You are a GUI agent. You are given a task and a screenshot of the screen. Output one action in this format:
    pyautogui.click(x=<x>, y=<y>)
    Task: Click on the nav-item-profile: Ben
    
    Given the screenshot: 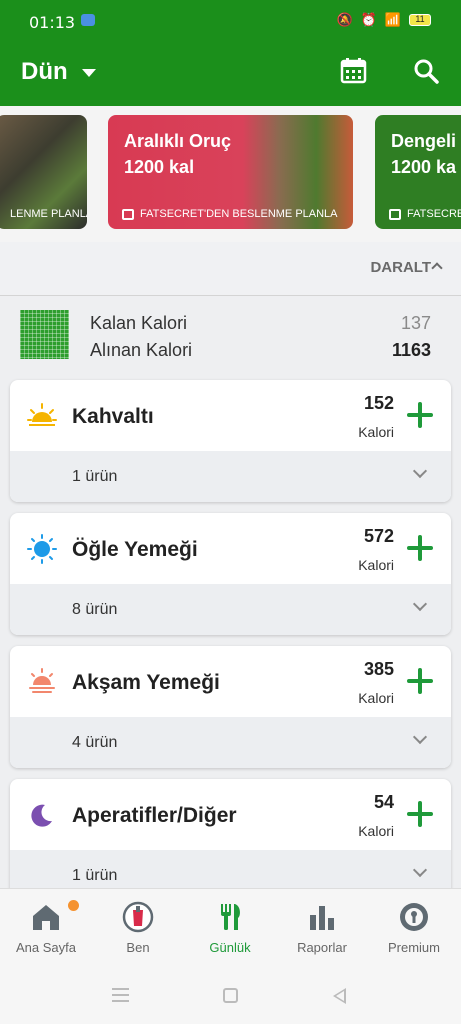 What is the action you would take?
    pyautogui.click(x=138, y=928)
    